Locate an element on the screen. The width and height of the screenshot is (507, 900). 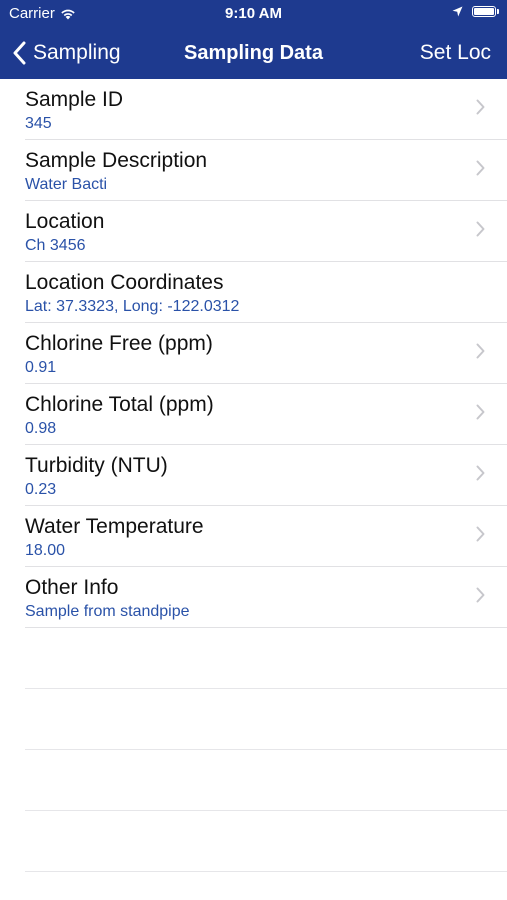
status-time: 9:10 AM is located at coordinates (253, 13).